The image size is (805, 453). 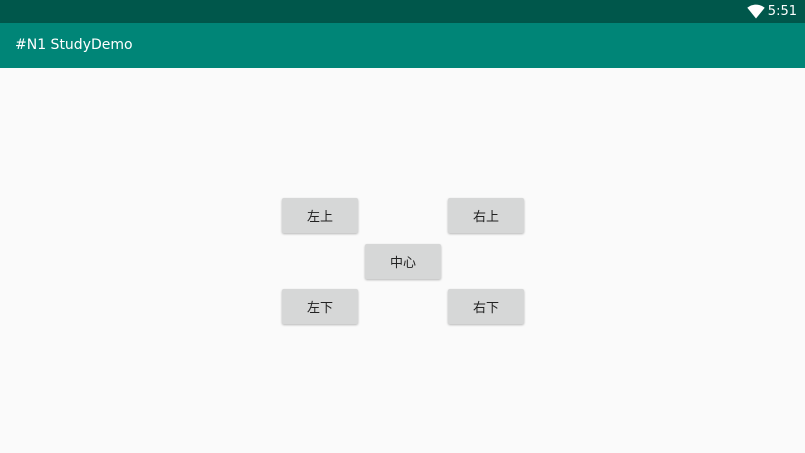 I want to click on center-button: 中心, so click(x=403, y=261).